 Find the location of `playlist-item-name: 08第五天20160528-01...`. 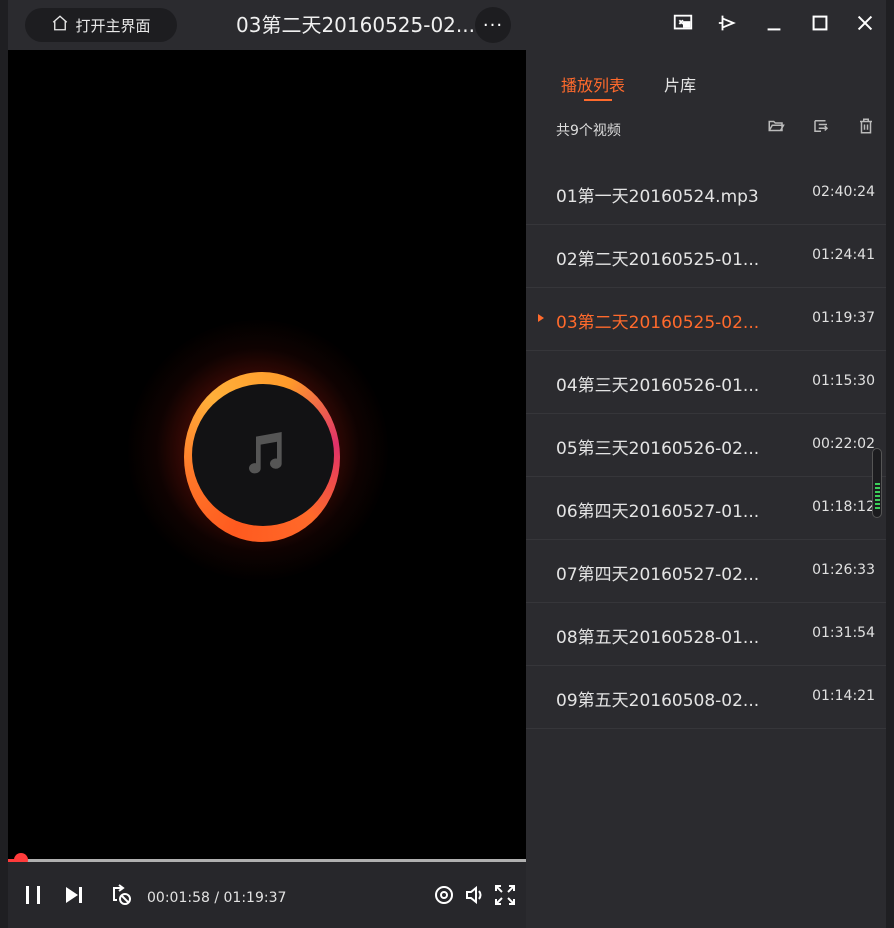

playlist-item-name: 08第五天20160528-01... is located at coordinates (658, 638).